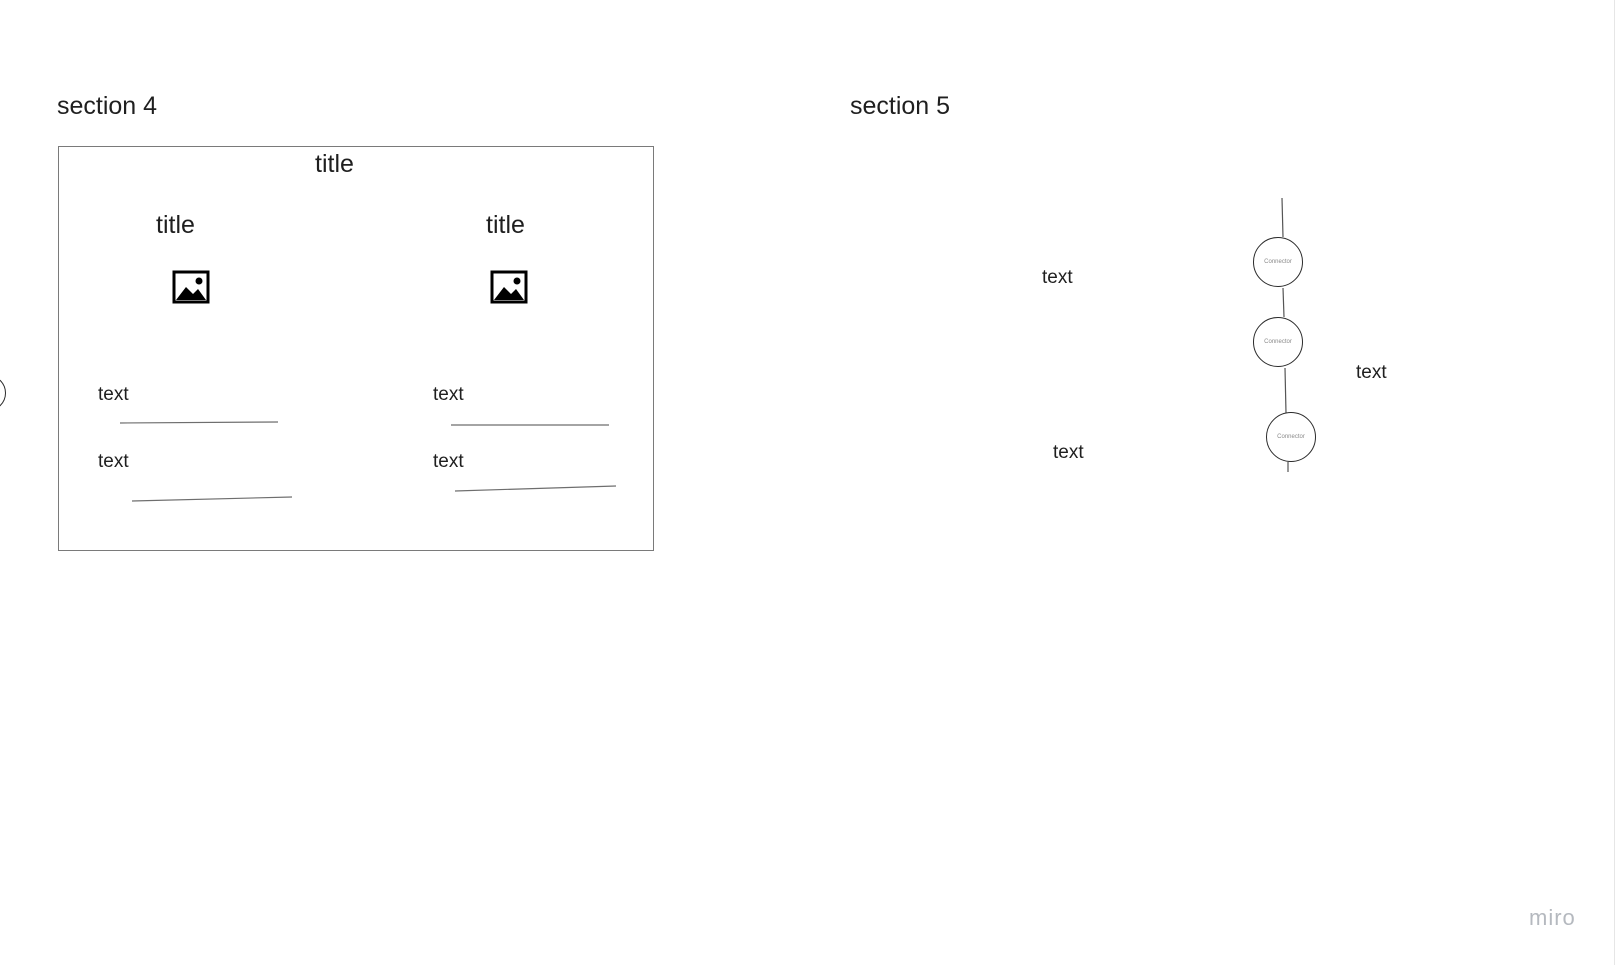  Describe the element at coordinates (1291, 437) in the screenshot. I see `connector-node-3: Connector` at that location.